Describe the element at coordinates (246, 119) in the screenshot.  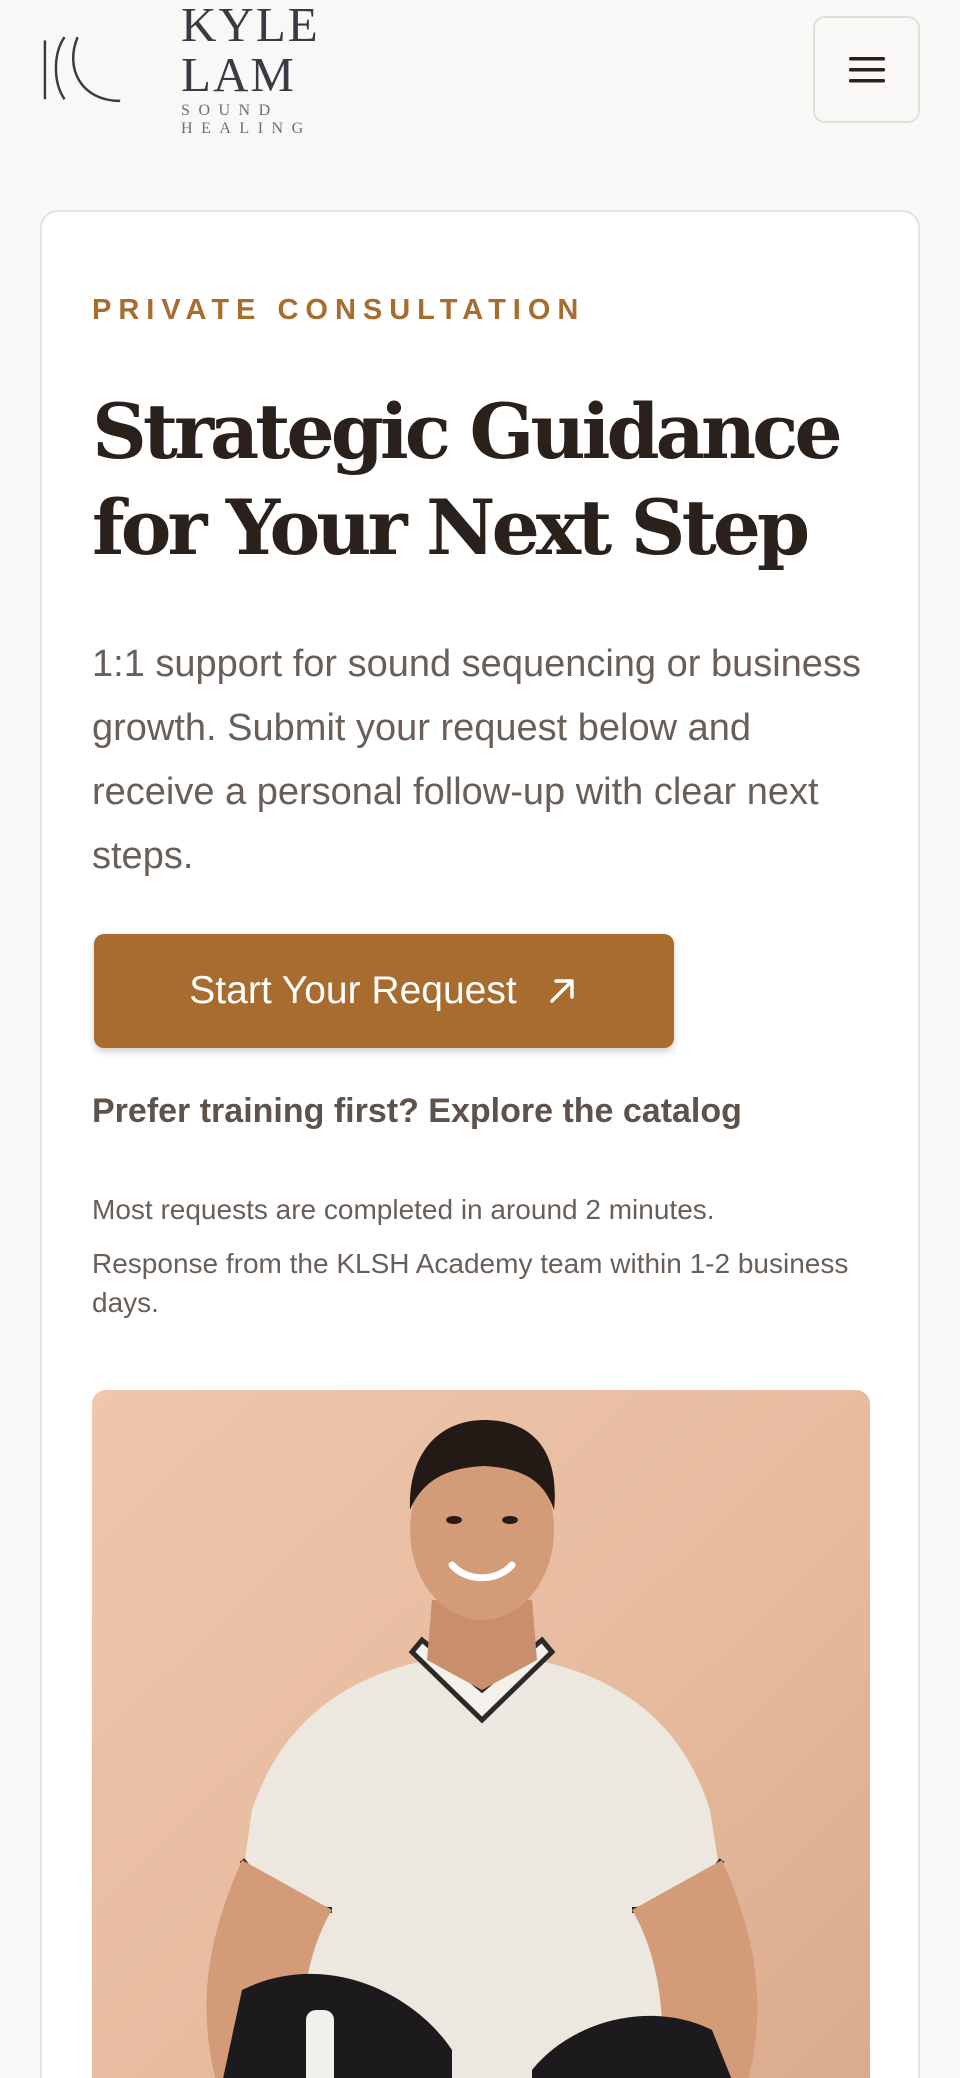
I see `logo-tagline: SOUND HEALING` at that location.